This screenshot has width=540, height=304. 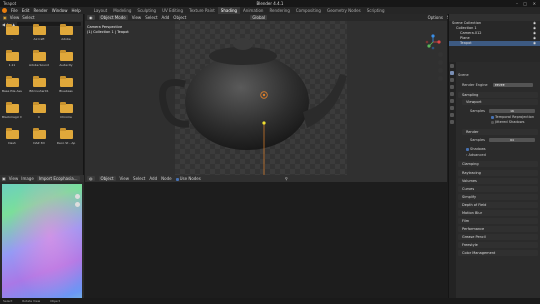 What do you see at coordinates (376, 10) in the screenshot?
I see `tab-scripting: Scripting` at bounding box center [376, 10].